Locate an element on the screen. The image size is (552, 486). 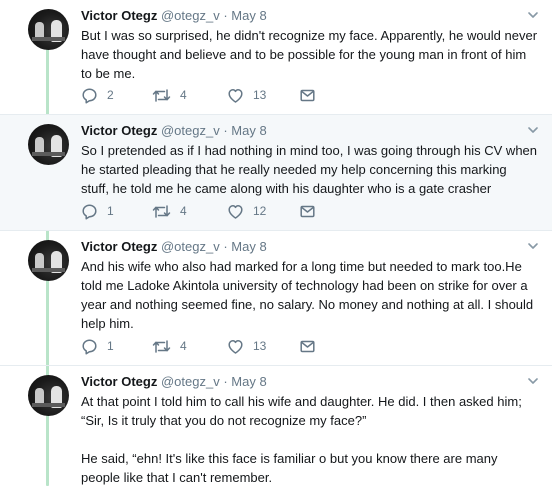
tweet-actions: 1 4 12 is located at coordinates (211, 211).